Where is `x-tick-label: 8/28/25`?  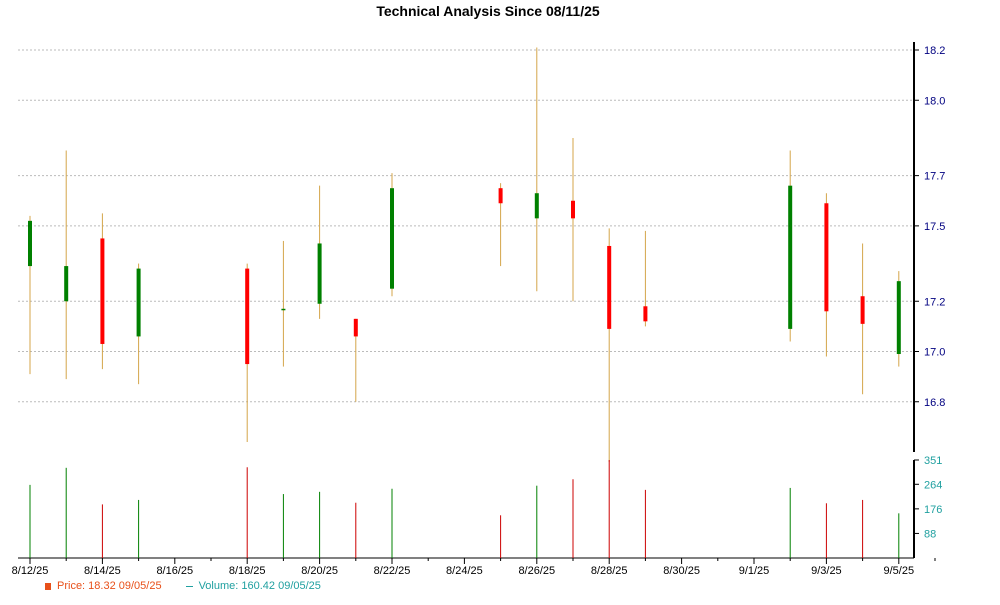 x-tick-label: 8/28/25 is located at coordinates (609, 571).